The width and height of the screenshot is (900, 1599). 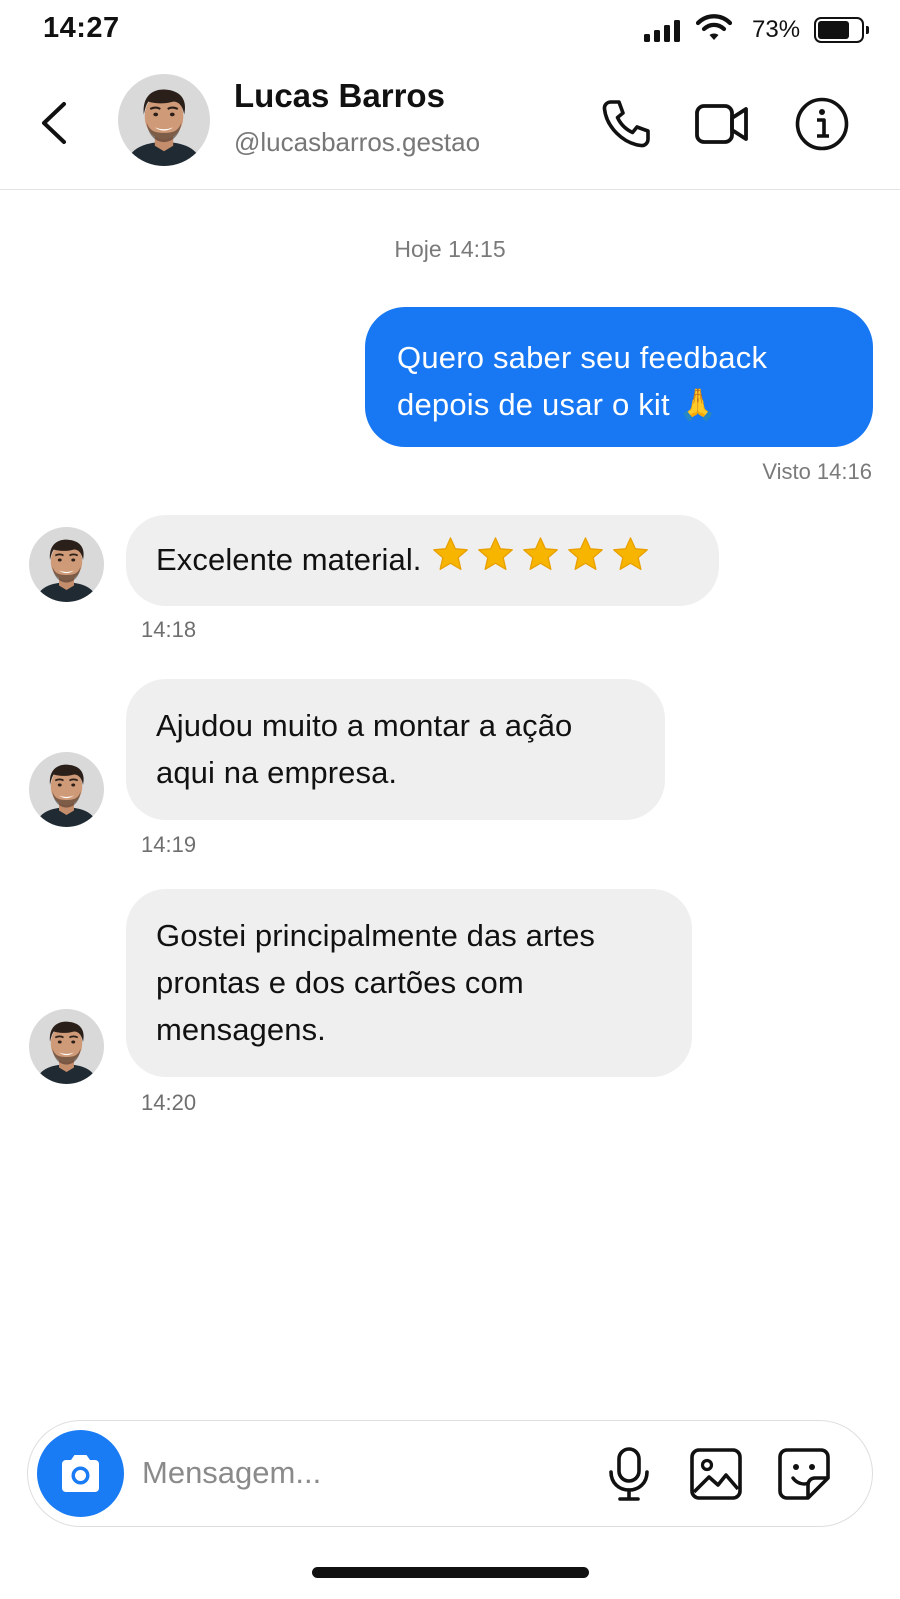 What do you see at coordinates (450, 30) in the screenshot?
I see `status-bar: 14:27 73%` at bounding box center [450, 30].